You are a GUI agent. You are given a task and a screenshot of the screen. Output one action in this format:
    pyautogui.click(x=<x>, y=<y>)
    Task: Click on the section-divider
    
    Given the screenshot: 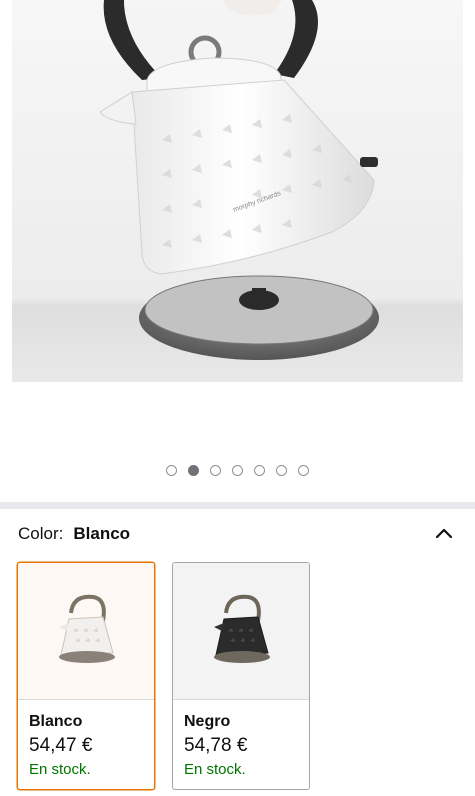 What is the action you would take?
    pyautogui.click(x=237, y=505)
    